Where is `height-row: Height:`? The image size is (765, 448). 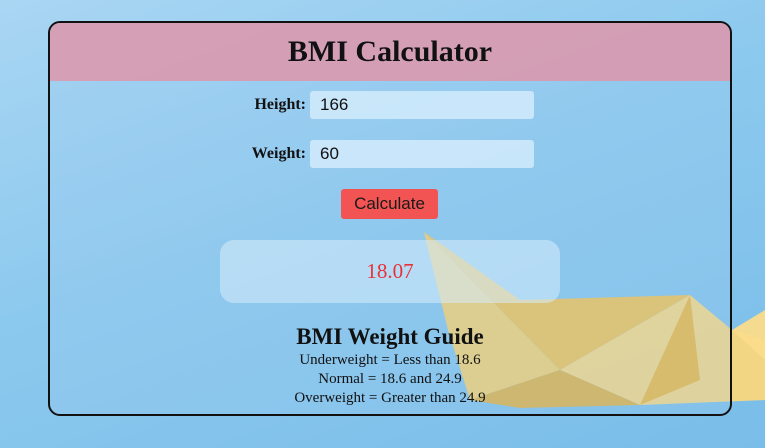 height-row: Height: is located at coordinates (390, 105).